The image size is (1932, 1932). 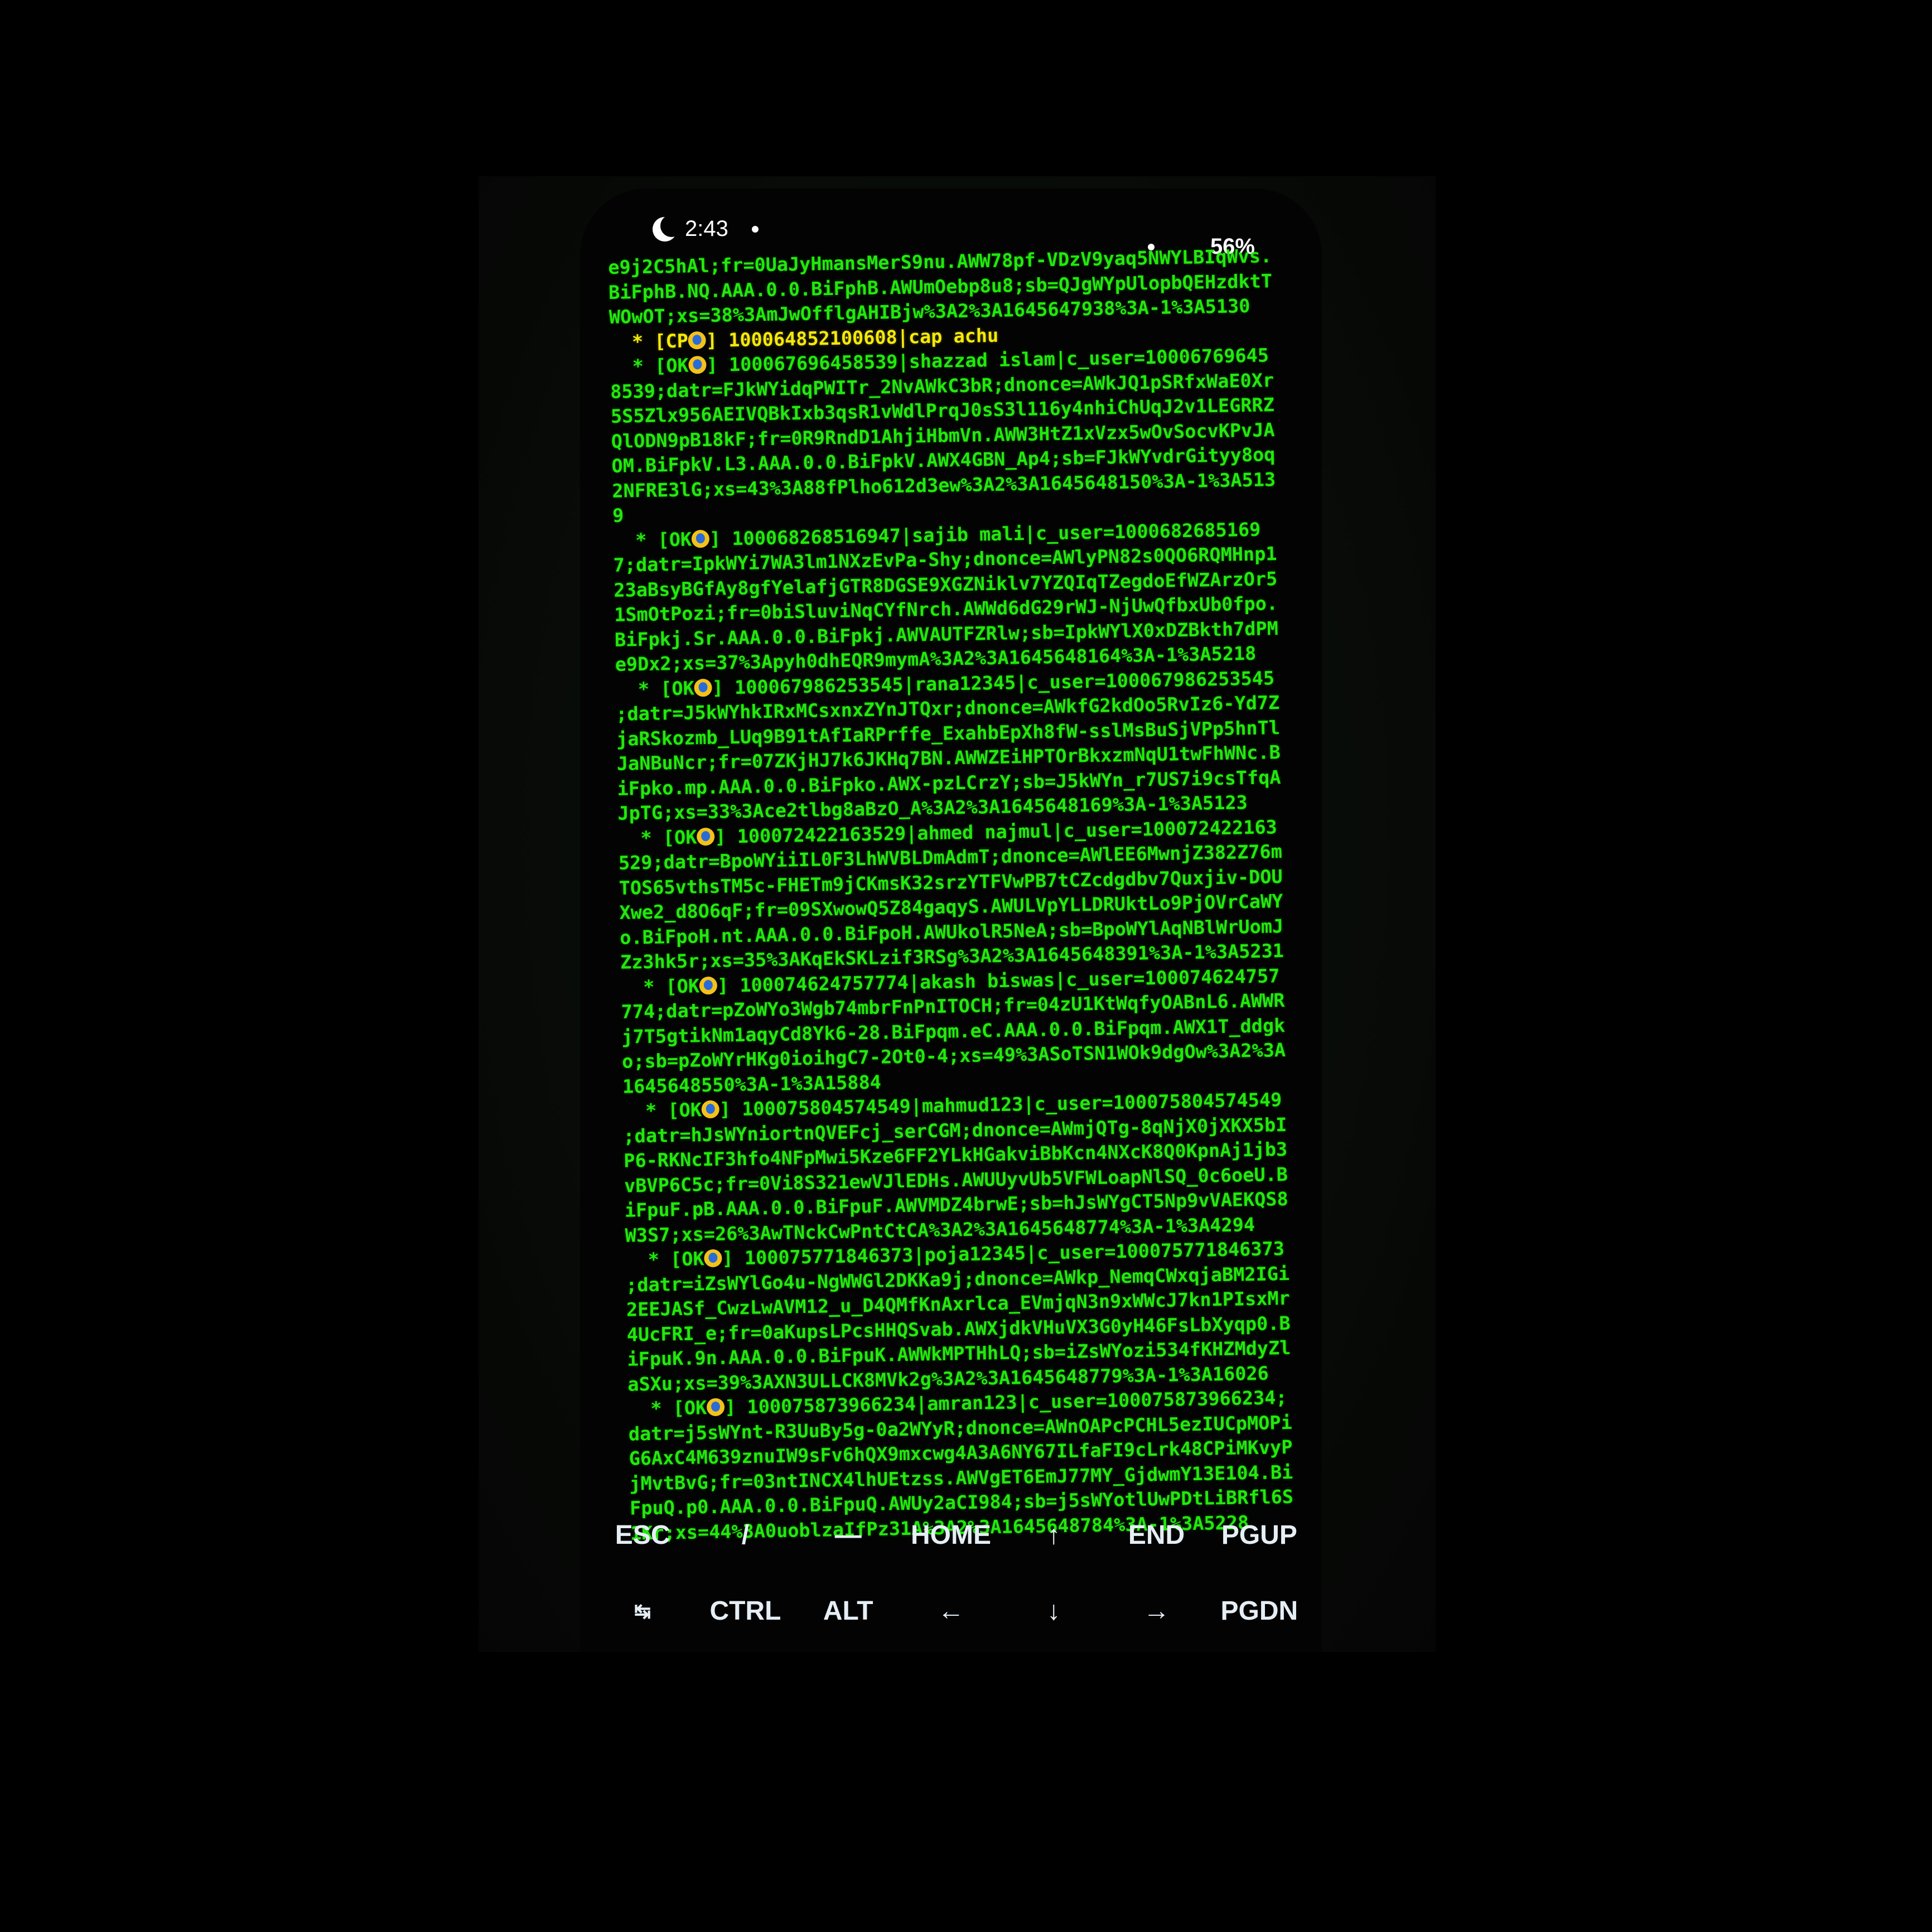 I want to click on notification-dot-icon, so click(x=755, y=229).